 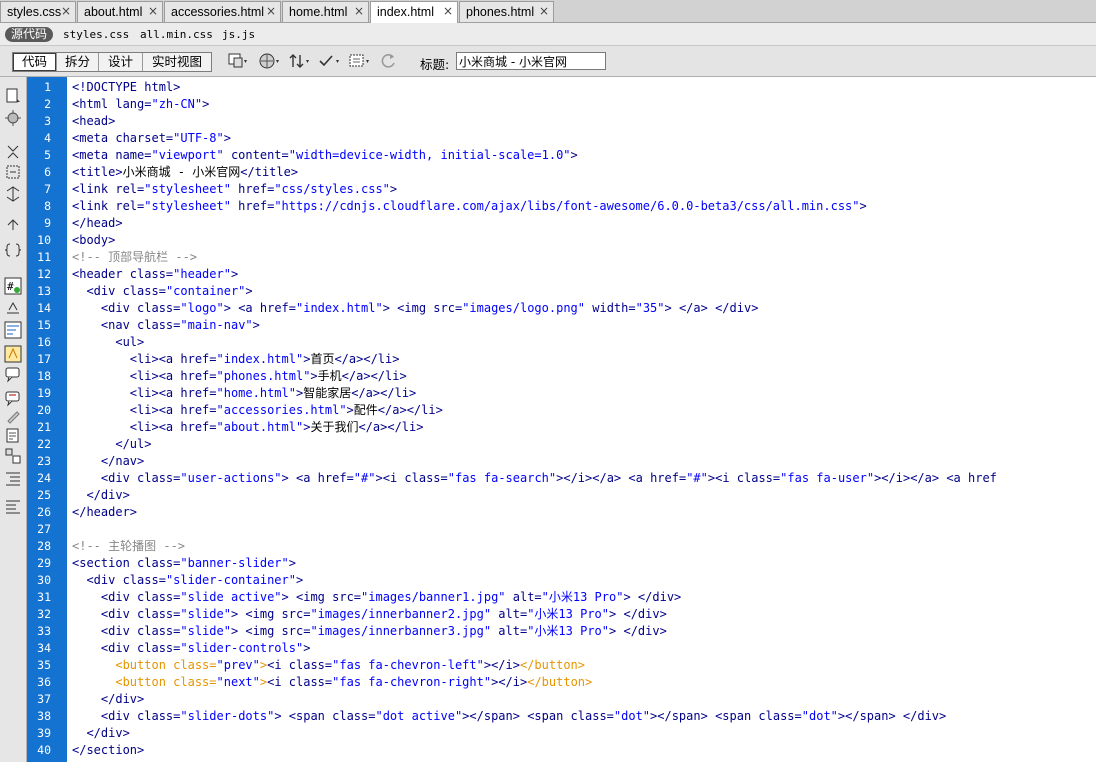 What do you see at coordinates (78, 62) in the screenshot?
I see `split-view-button: 拆分` at bounding box center [78, 62].